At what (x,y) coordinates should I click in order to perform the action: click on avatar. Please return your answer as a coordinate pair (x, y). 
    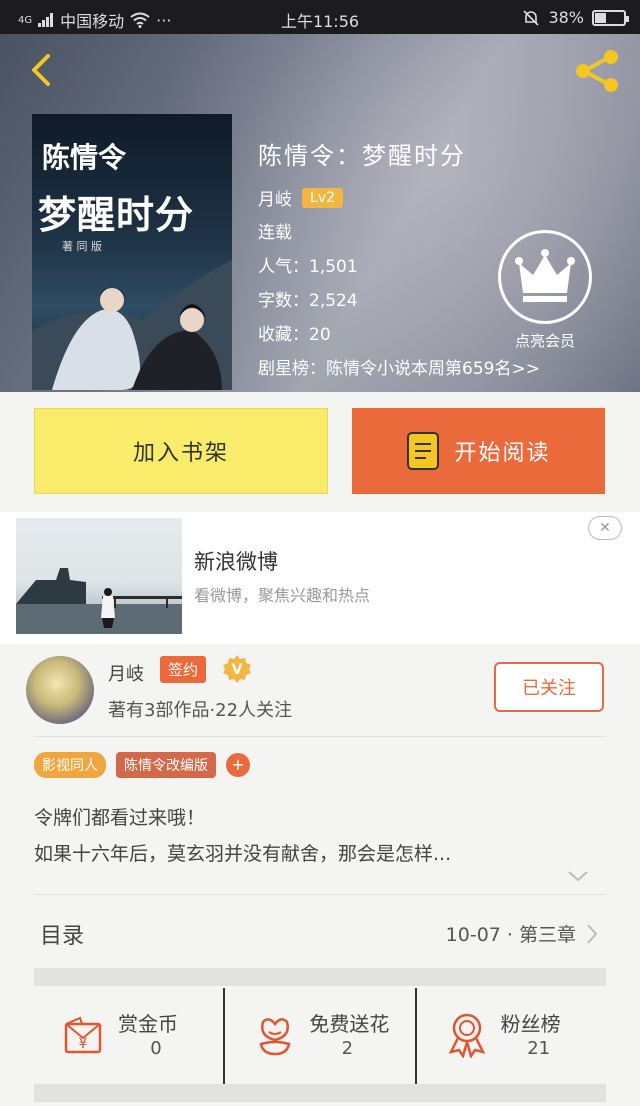
    Looking at the image, I should click on (60, 690).